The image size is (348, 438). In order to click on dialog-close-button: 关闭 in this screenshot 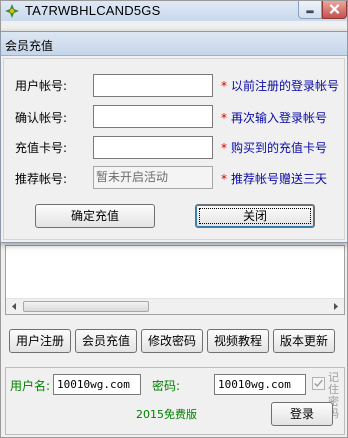, I will do `click(255, 216)`.